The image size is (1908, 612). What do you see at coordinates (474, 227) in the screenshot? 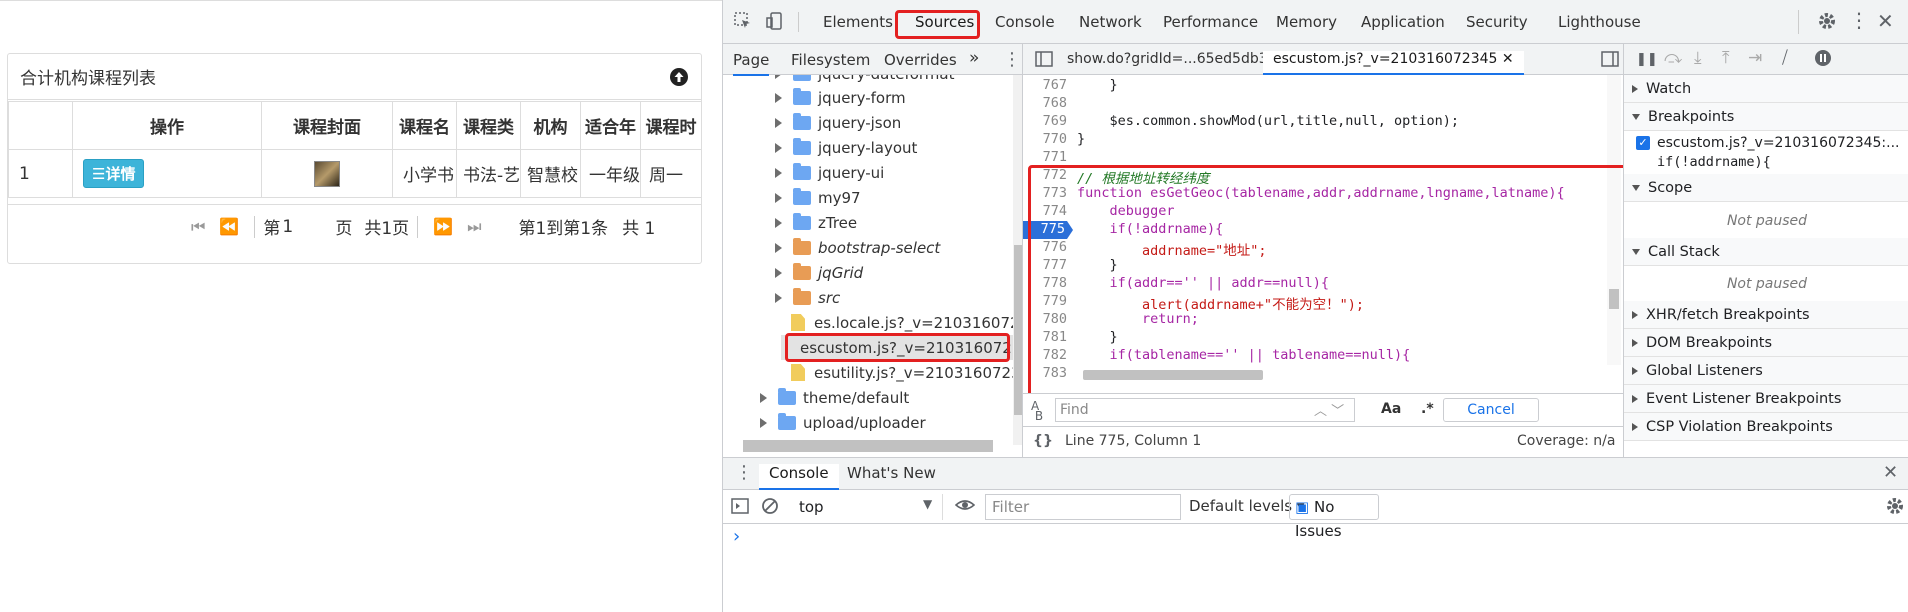
I see `last-page-icon: ⏭` at bounding box center [474, 227].